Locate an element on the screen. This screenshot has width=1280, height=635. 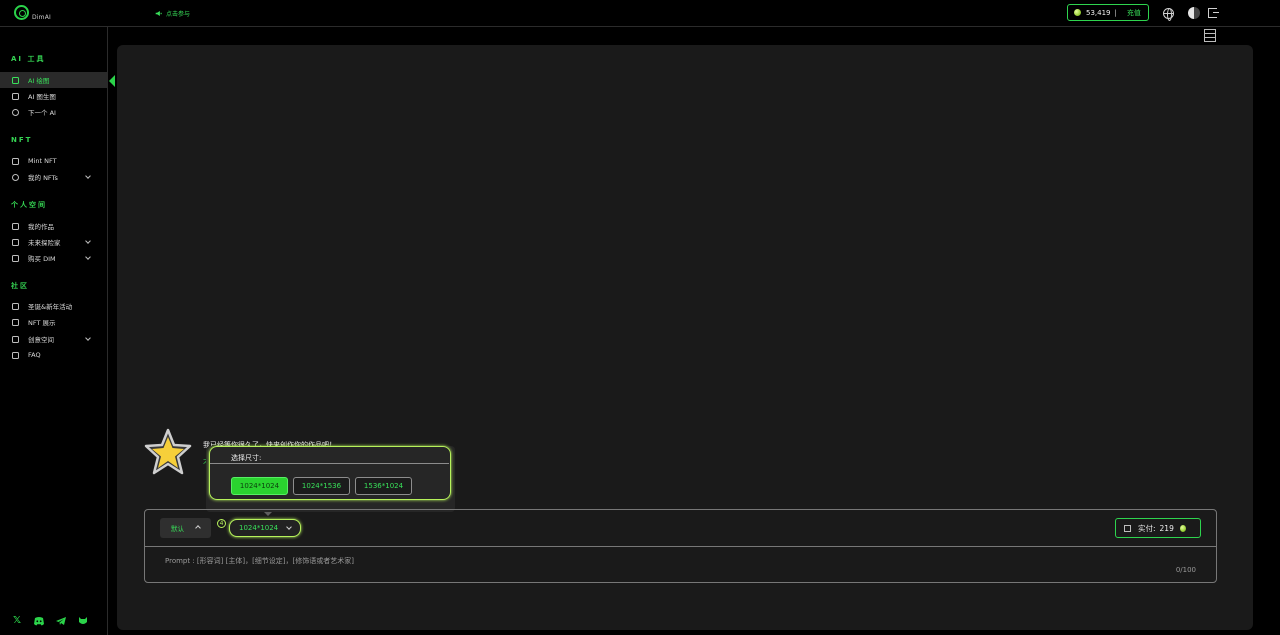
recharge-button: 充值 is located at coordinates (1134, 13).